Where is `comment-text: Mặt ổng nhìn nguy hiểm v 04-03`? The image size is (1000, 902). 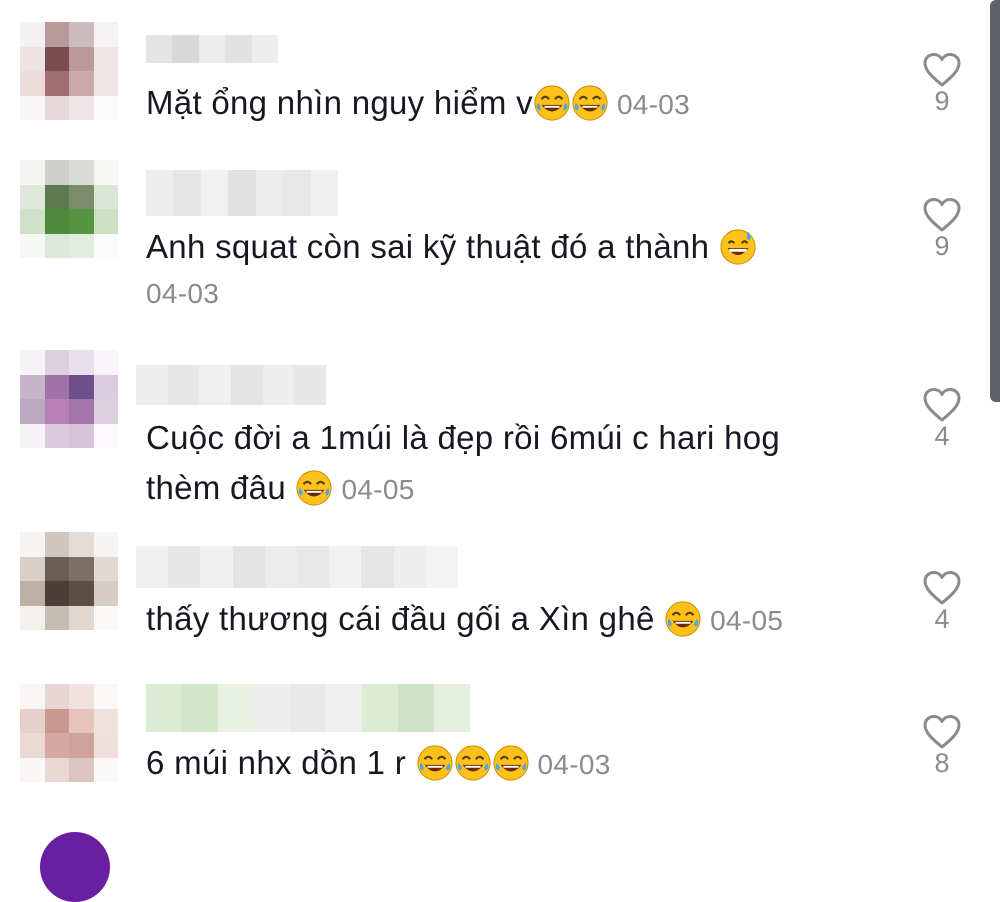
comment-text: Mặt ổng nhìn nguy hiểm v 04-03 is located at coordinates (491, 104).